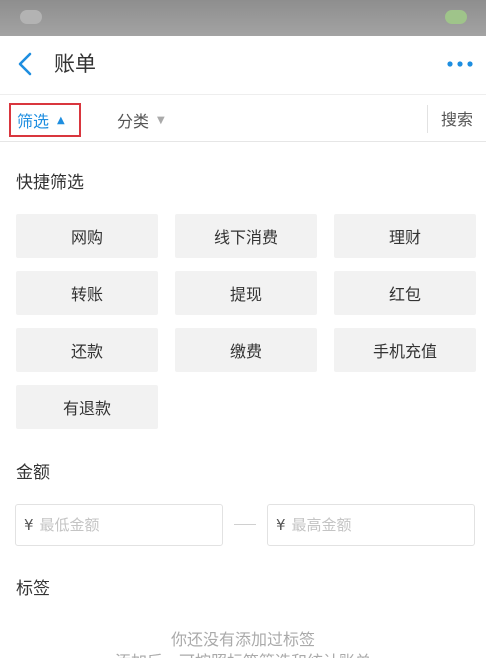 The image size is (486, 658). Describe the element at coordinates (460, 63) in the screenshot. I see `more-dots-icon` at that location.